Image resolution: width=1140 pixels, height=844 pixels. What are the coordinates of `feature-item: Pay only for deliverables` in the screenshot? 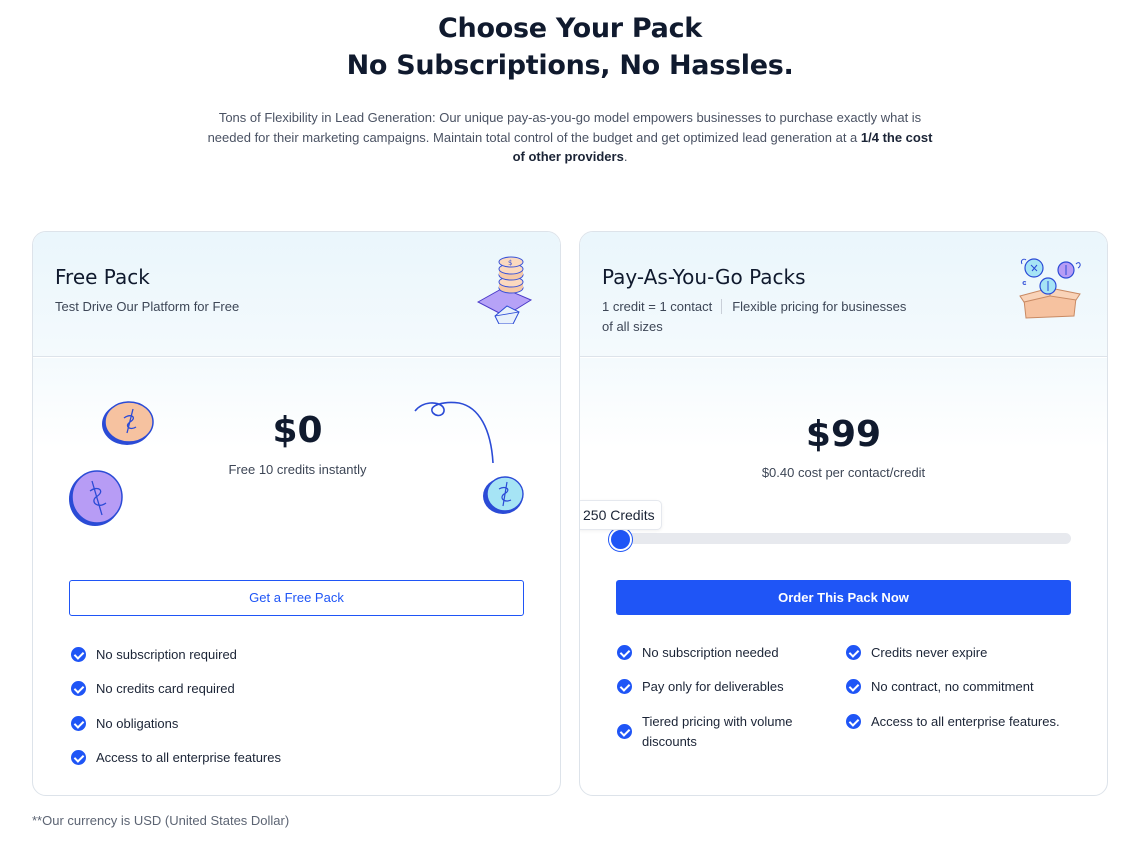 It's located at (700, 687).